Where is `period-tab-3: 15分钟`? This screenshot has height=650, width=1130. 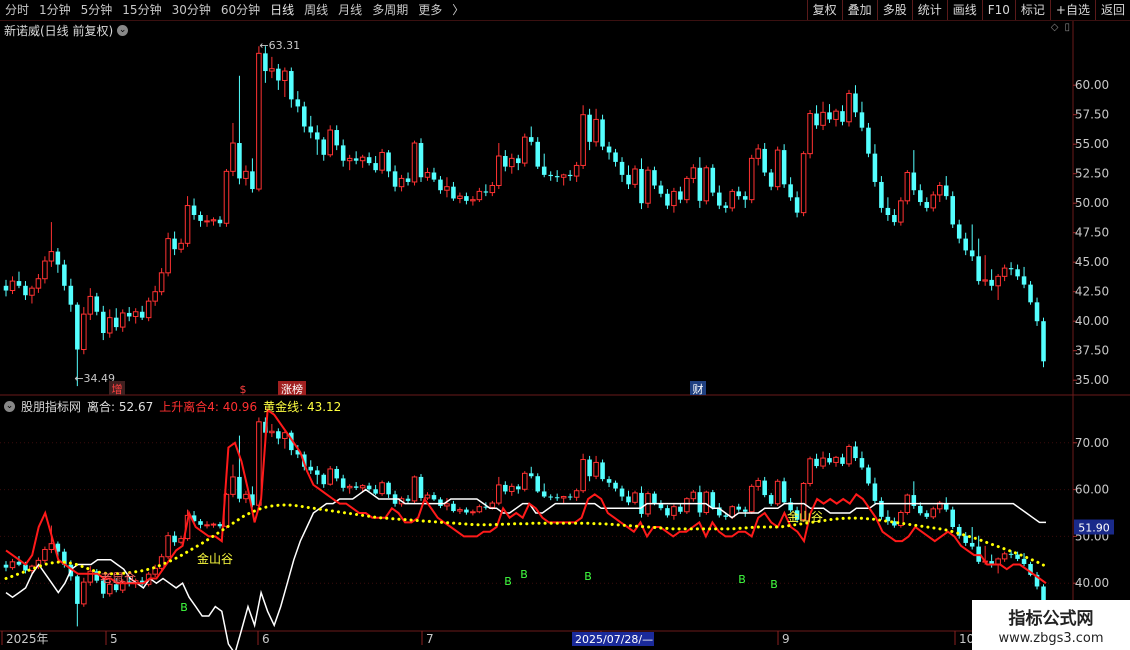 period-tab-3: 15分钟 is located at coordinates (141, 10).